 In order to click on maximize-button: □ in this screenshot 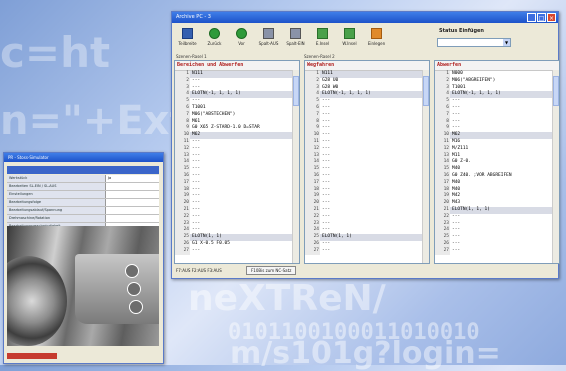, I will do `click(541, 17)`.